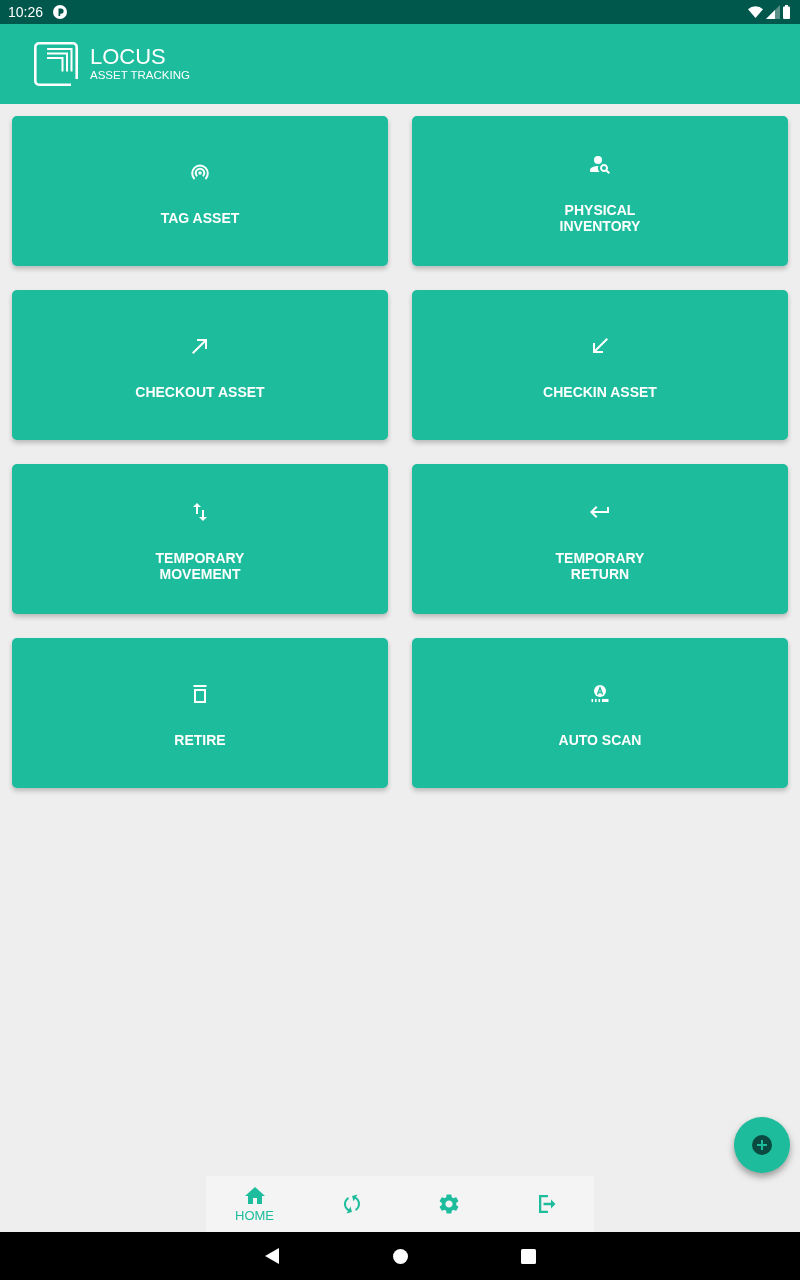 The image size is (800, 1280). I want to click on app-title: LOCUS, so click(128, 56).